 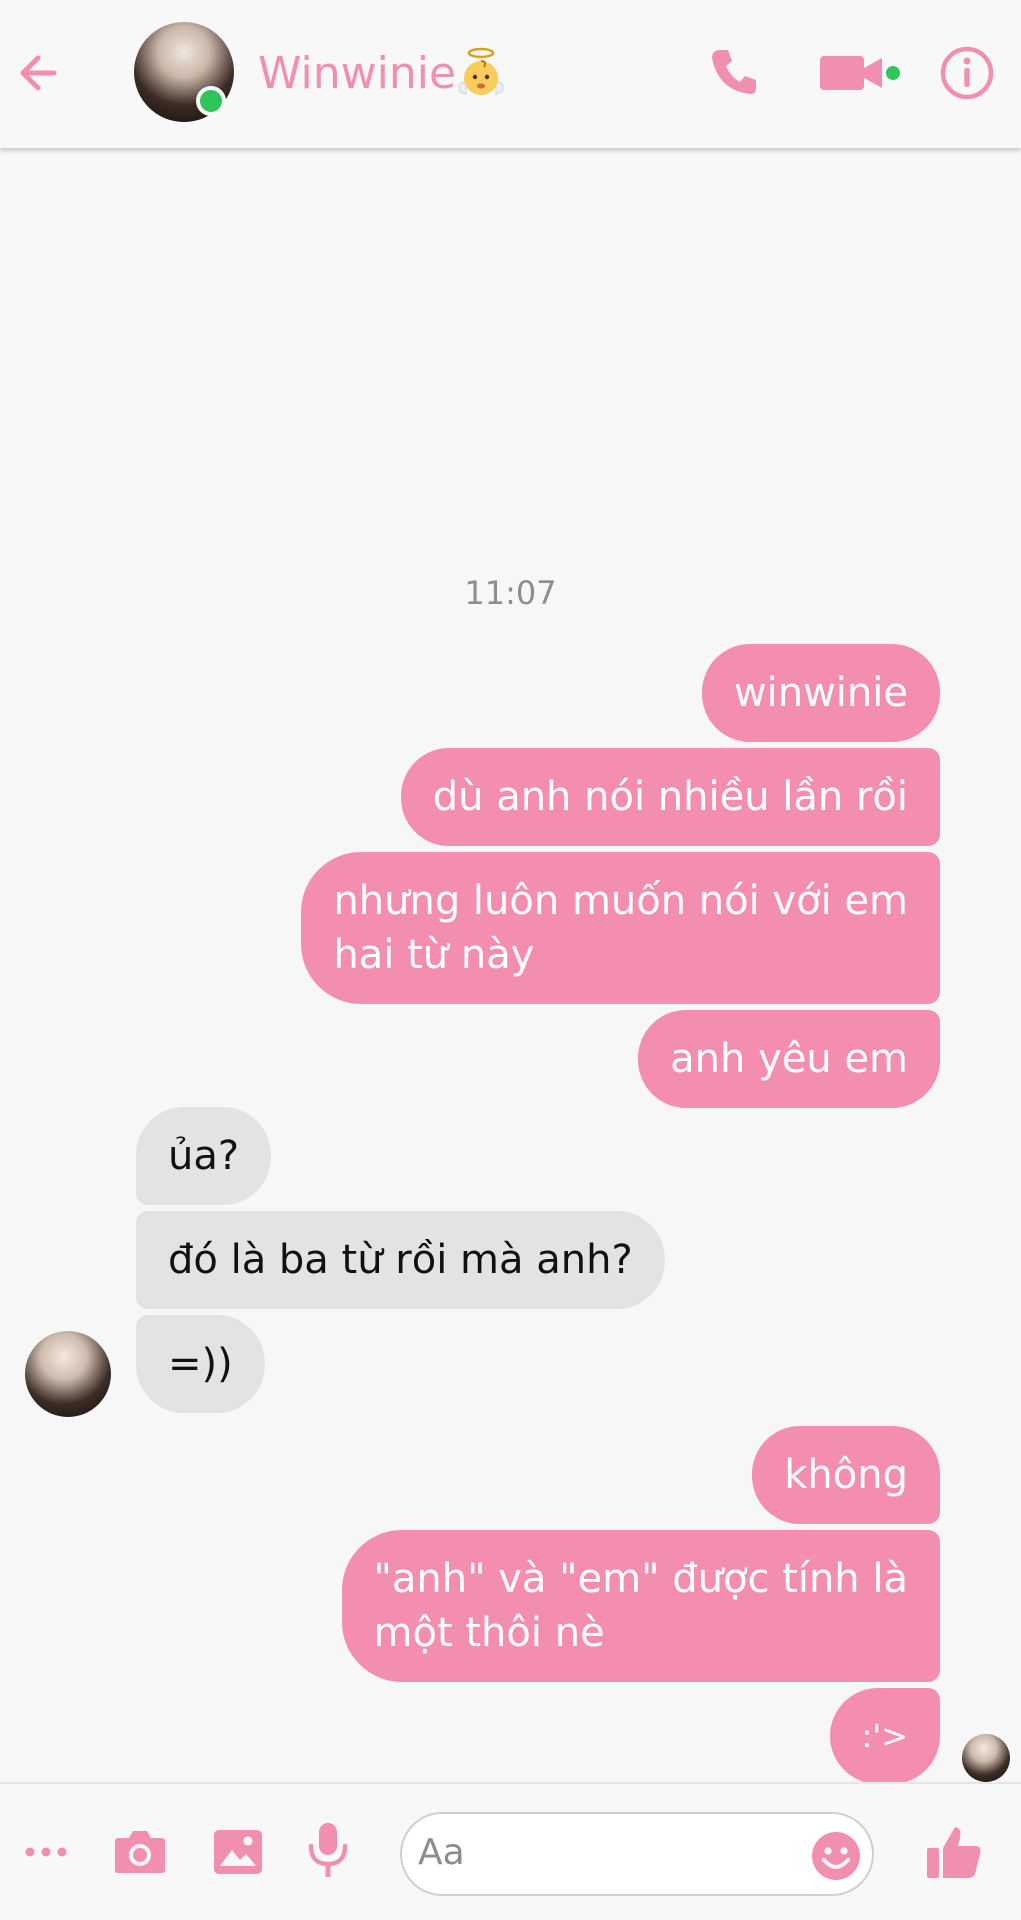 What do you see at coordinates (46, 1852) in the screenshot?
I see `more-dots-icon` at bounding box center [46, 1852].